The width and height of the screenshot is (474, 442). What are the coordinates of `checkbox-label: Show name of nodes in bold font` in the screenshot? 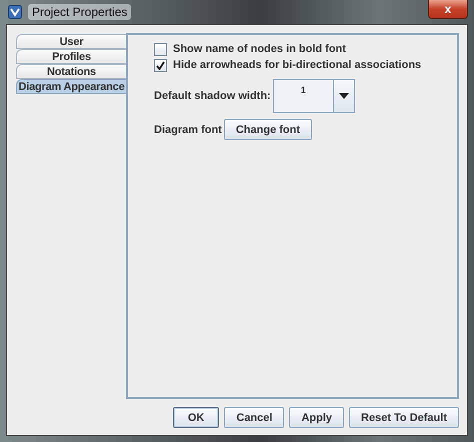 It's located at (259, 49).